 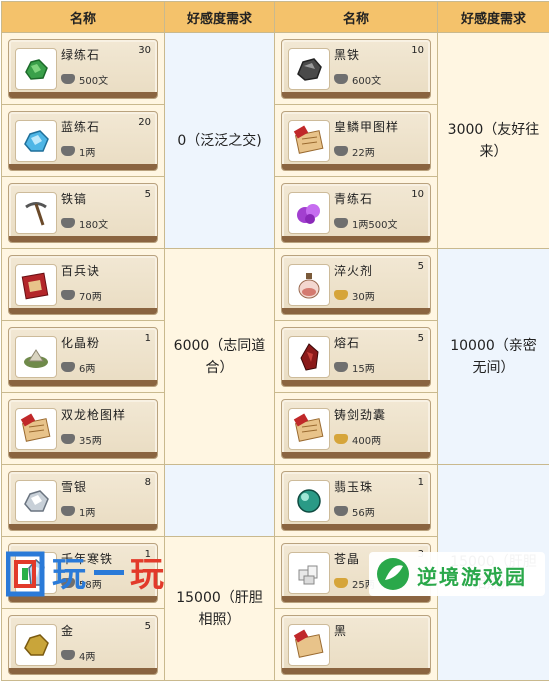 I want to click on item-cell: 绿练石 30 500文, so click(x=83, y=69).